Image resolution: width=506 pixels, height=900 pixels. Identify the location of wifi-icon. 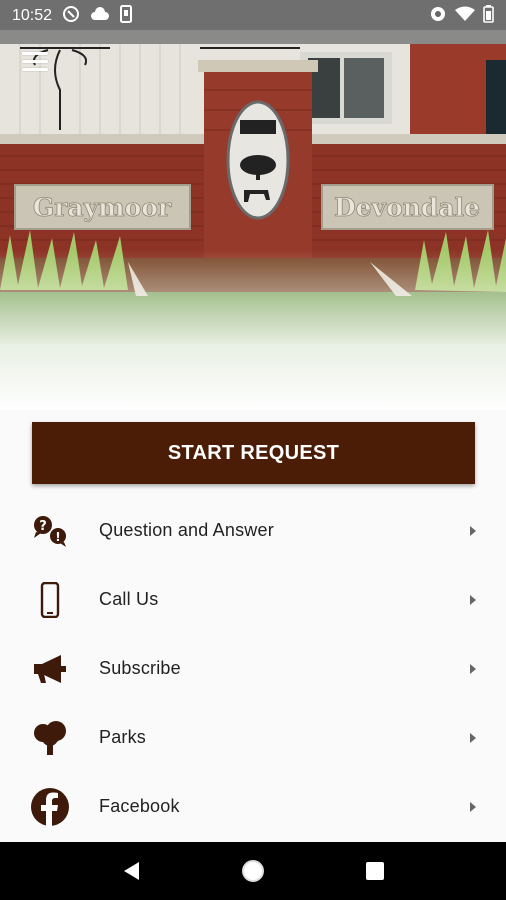
(465, 16).